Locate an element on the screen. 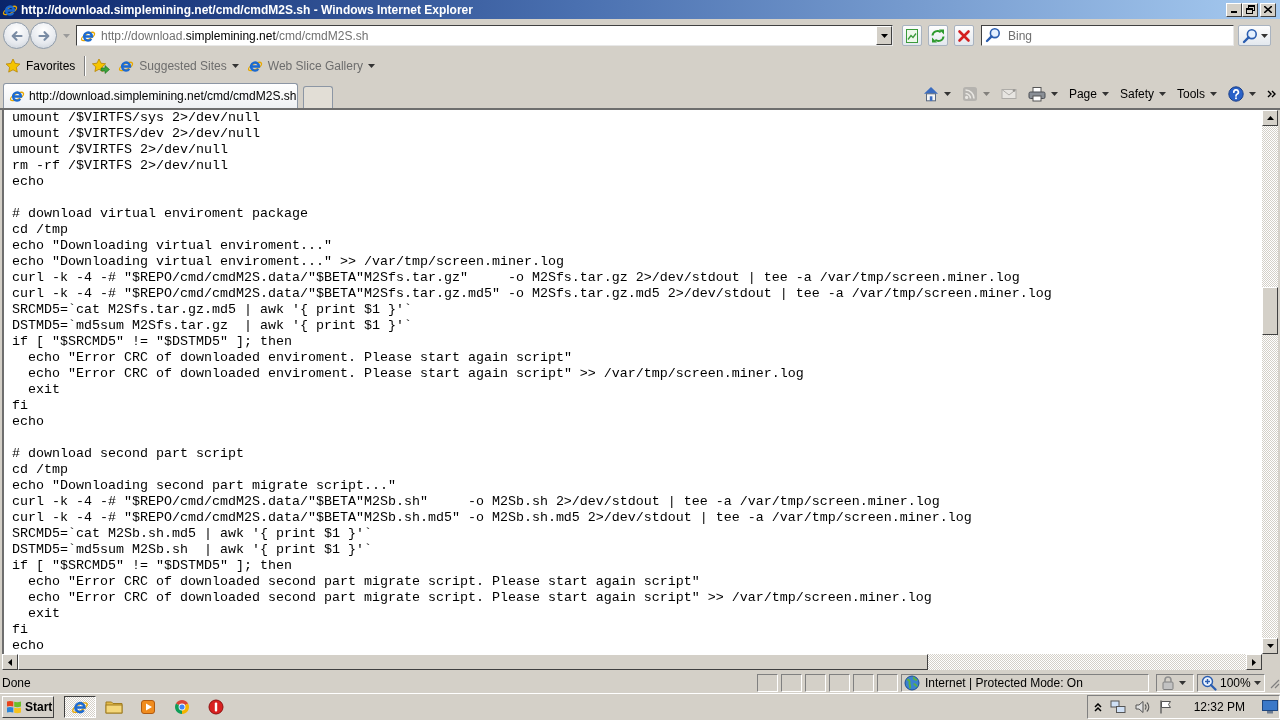  zoom-icon is located at coordinates (1209, 682).